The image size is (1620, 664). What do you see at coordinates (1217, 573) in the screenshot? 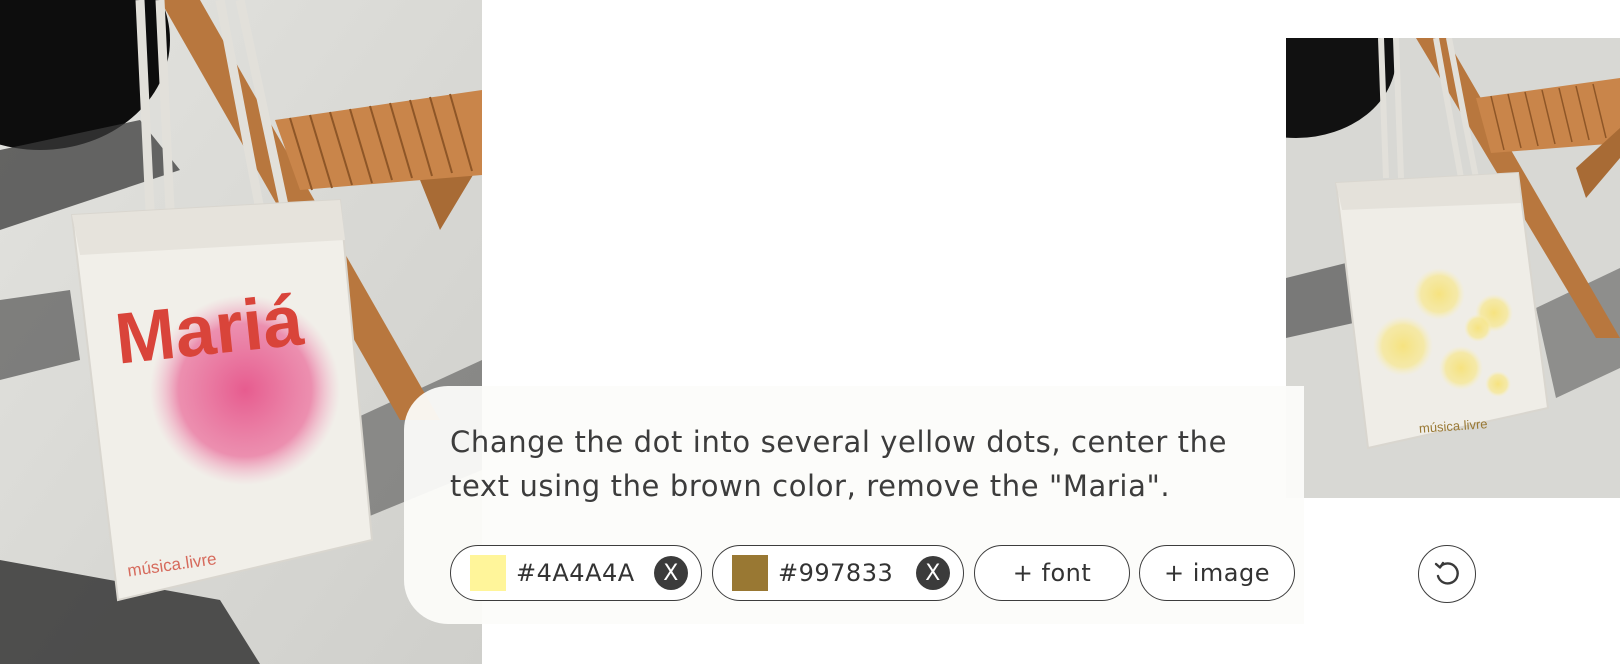
I see `add-image-button: + image` at bounding box center [1217, 573].